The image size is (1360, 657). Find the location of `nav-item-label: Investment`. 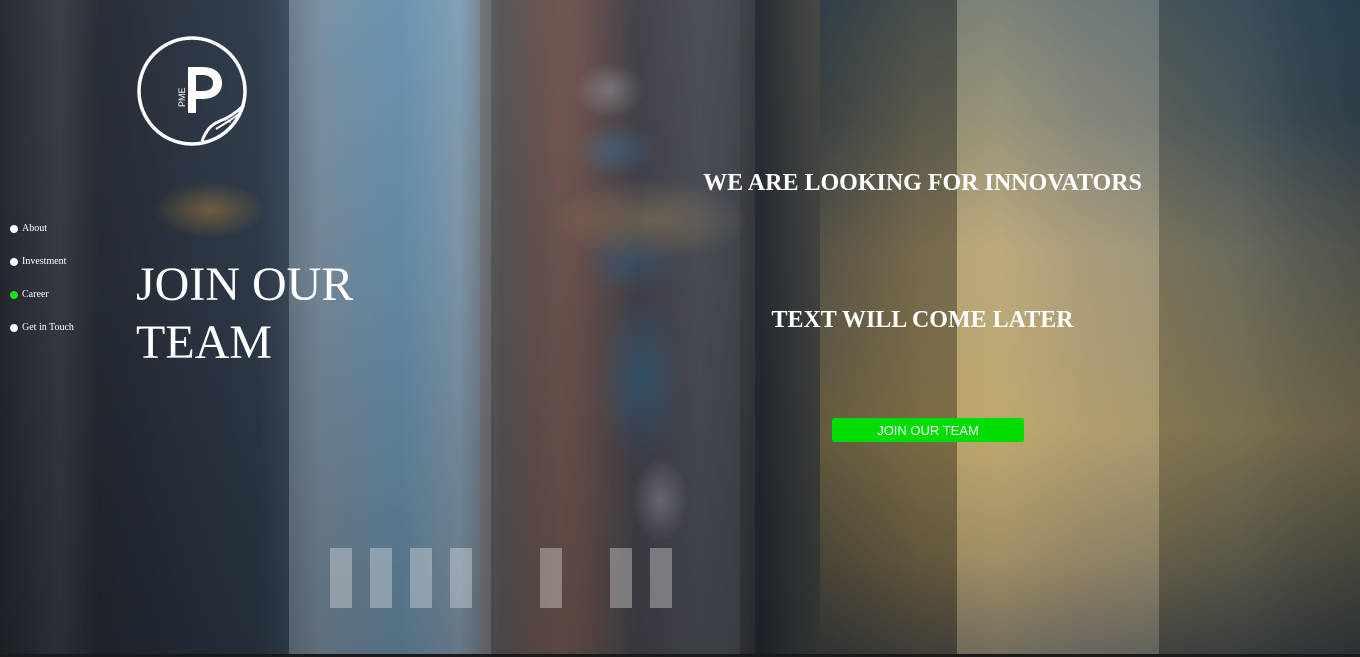

nav-item-label: Investment is located at coordinates (44, 261).